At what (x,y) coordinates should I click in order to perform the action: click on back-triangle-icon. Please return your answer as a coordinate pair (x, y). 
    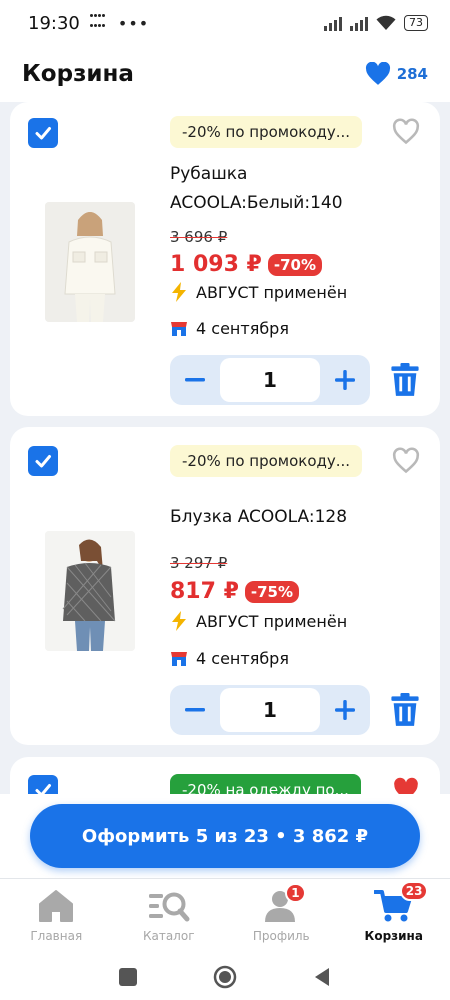
    Looking at the image, I should click on (321, 977).